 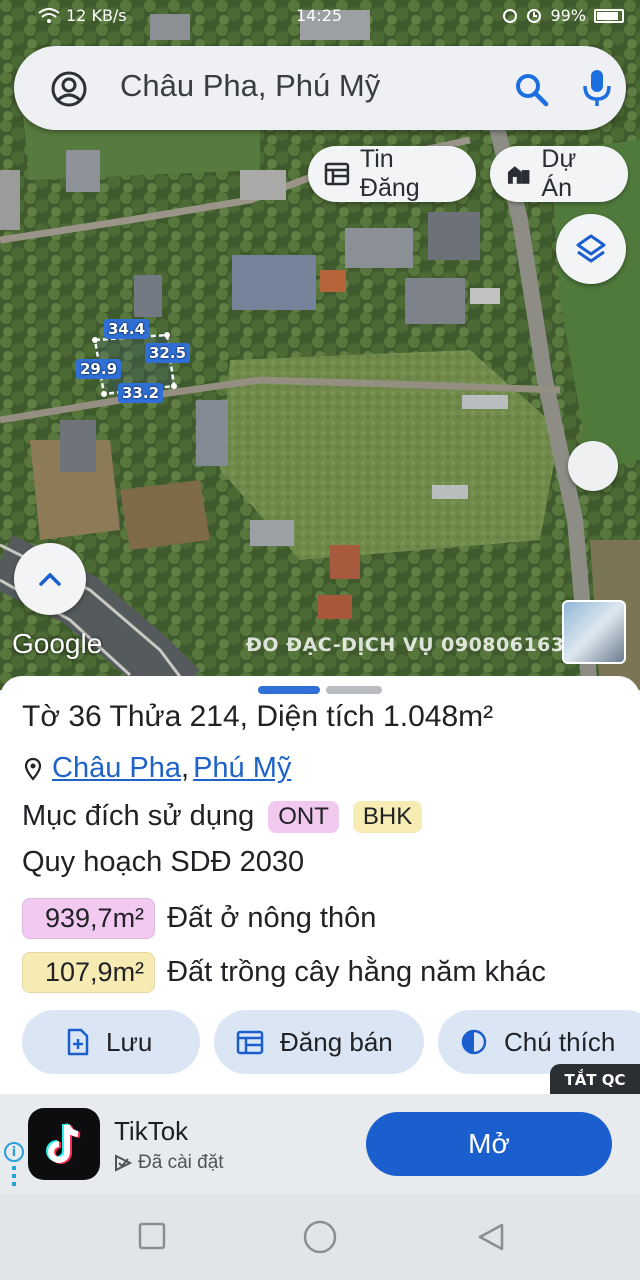 I want to click on ad-installed-label: Đã cài đặt, so click(x=181, y=1162).